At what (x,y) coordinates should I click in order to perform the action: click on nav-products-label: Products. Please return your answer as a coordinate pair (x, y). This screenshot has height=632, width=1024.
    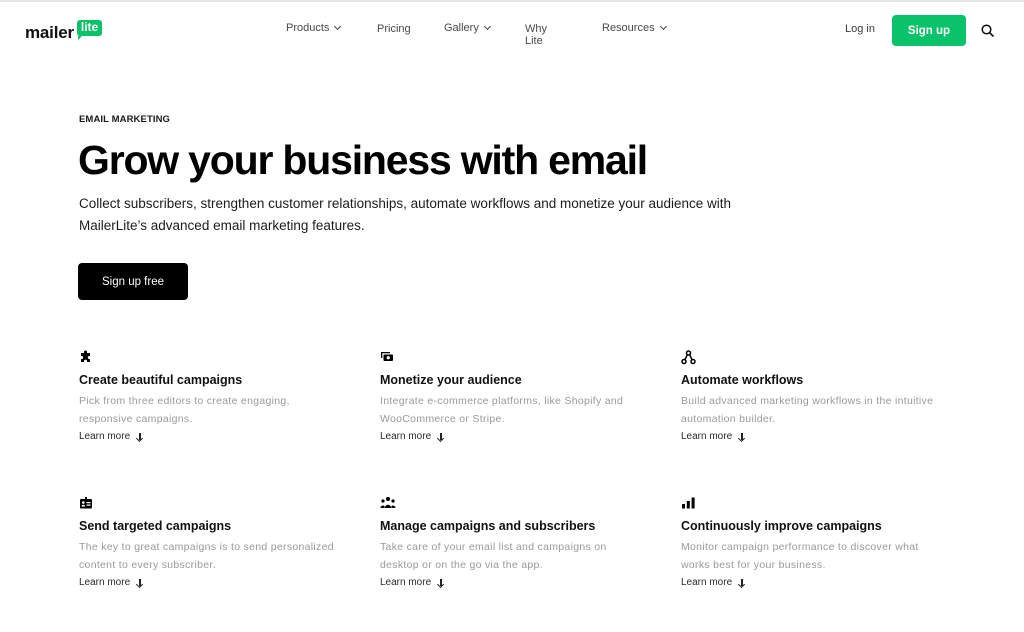
    Looking at the image, I should click on (308, 28).